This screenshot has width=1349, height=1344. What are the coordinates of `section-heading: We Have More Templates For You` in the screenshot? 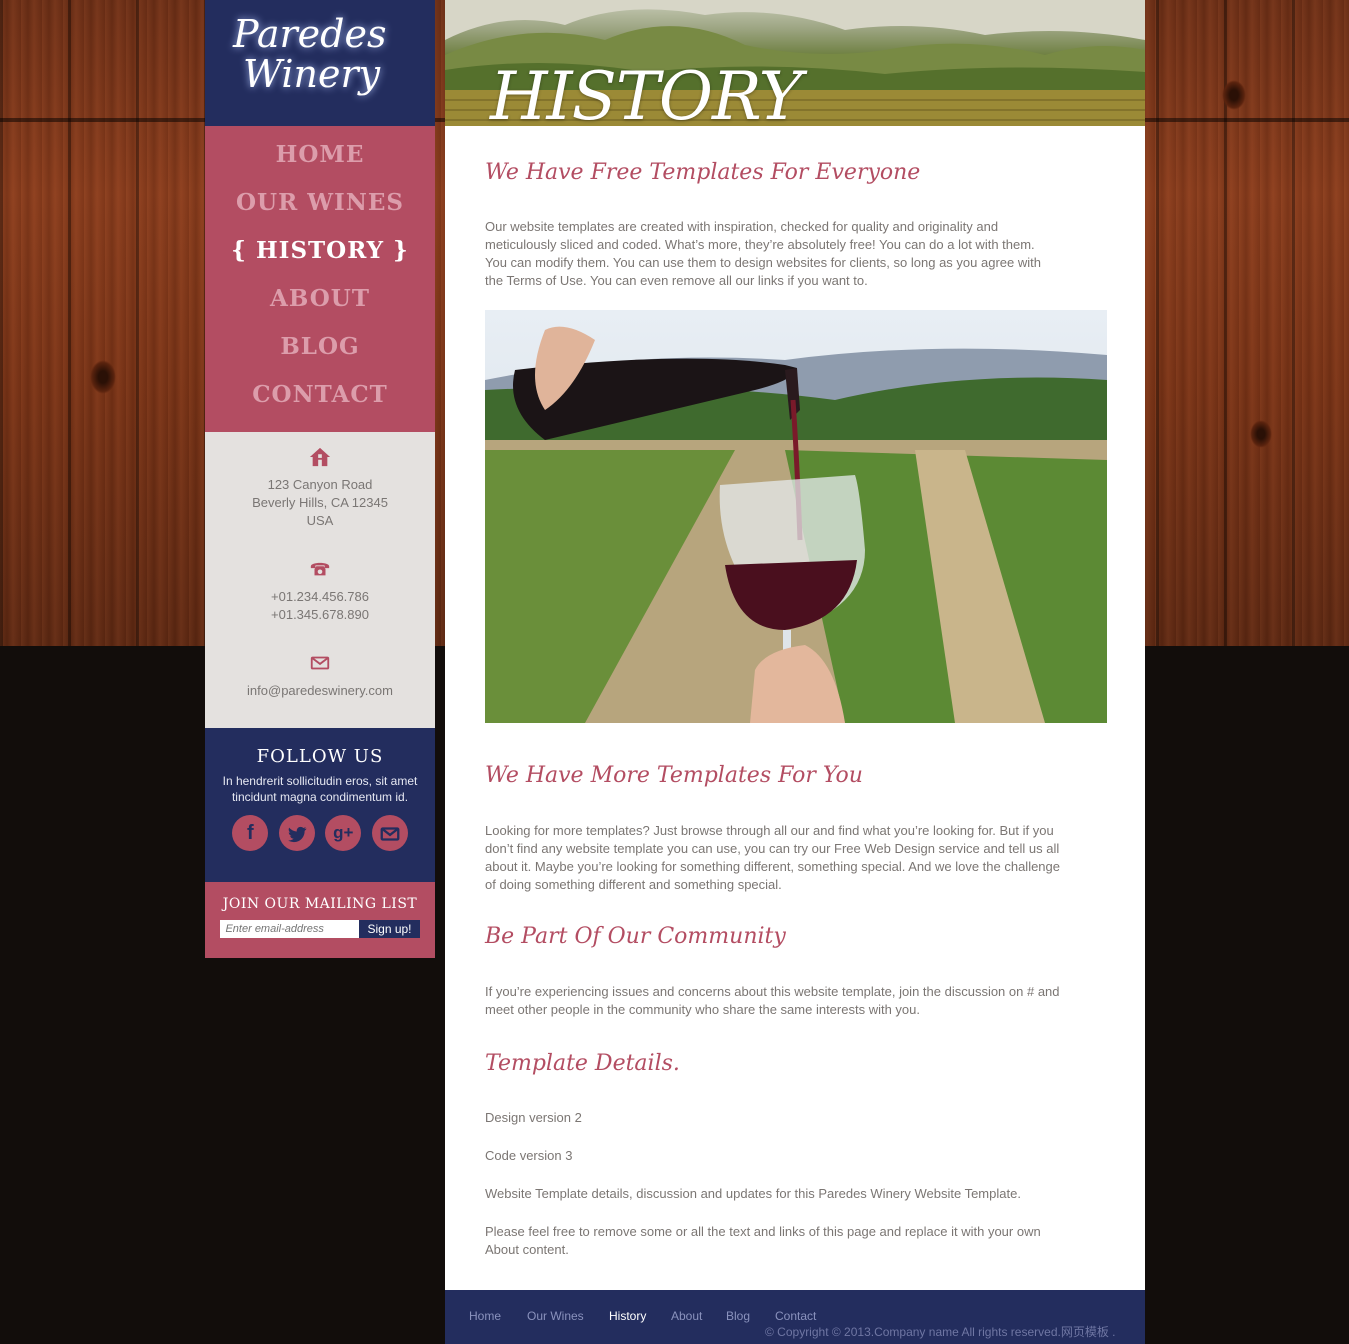 It's located at (674, 775).